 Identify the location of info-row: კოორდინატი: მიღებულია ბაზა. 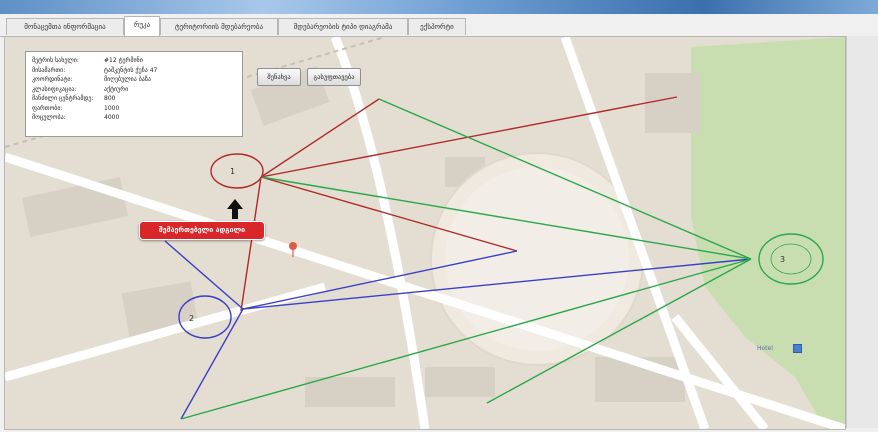
(134, 80).